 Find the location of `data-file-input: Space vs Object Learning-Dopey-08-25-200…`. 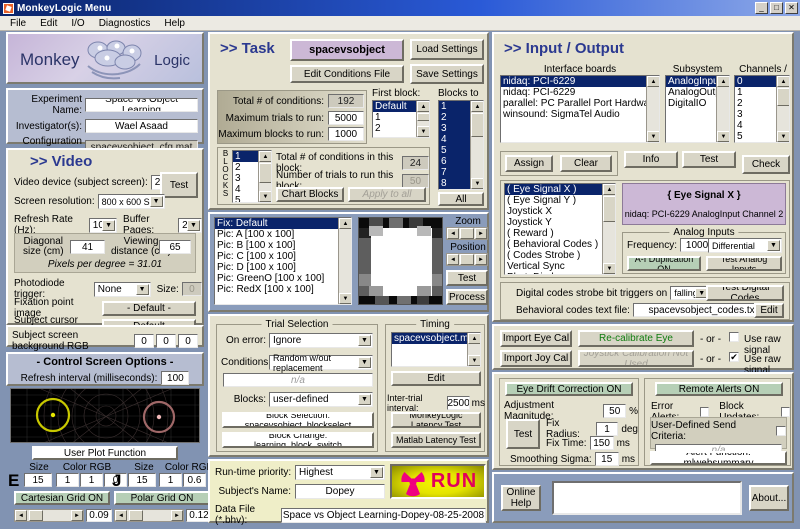

data-file-input: Space vs Object Learning-Dopey-08-25-200… is located at coordinates (383, 515).